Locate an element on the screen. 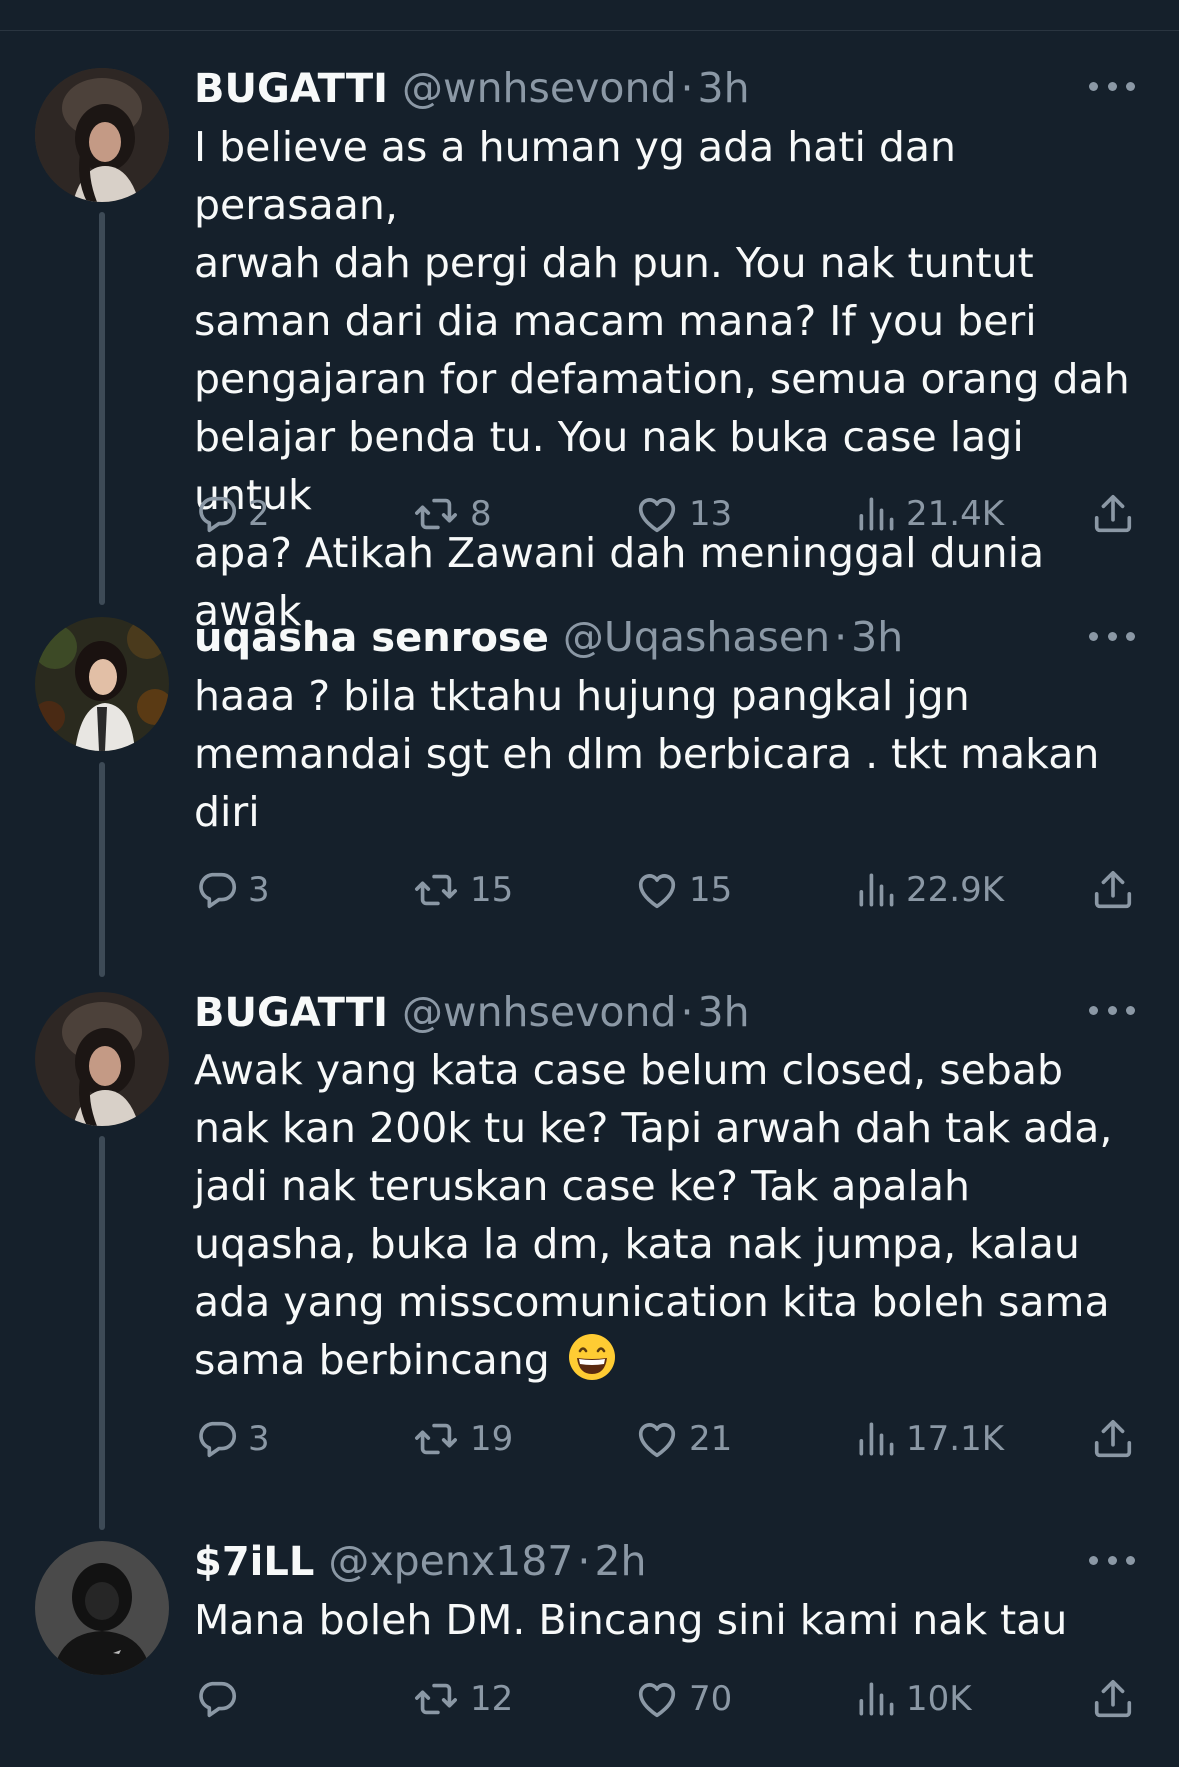  view-count: 17.1K is located at coordinates (955, 1439).